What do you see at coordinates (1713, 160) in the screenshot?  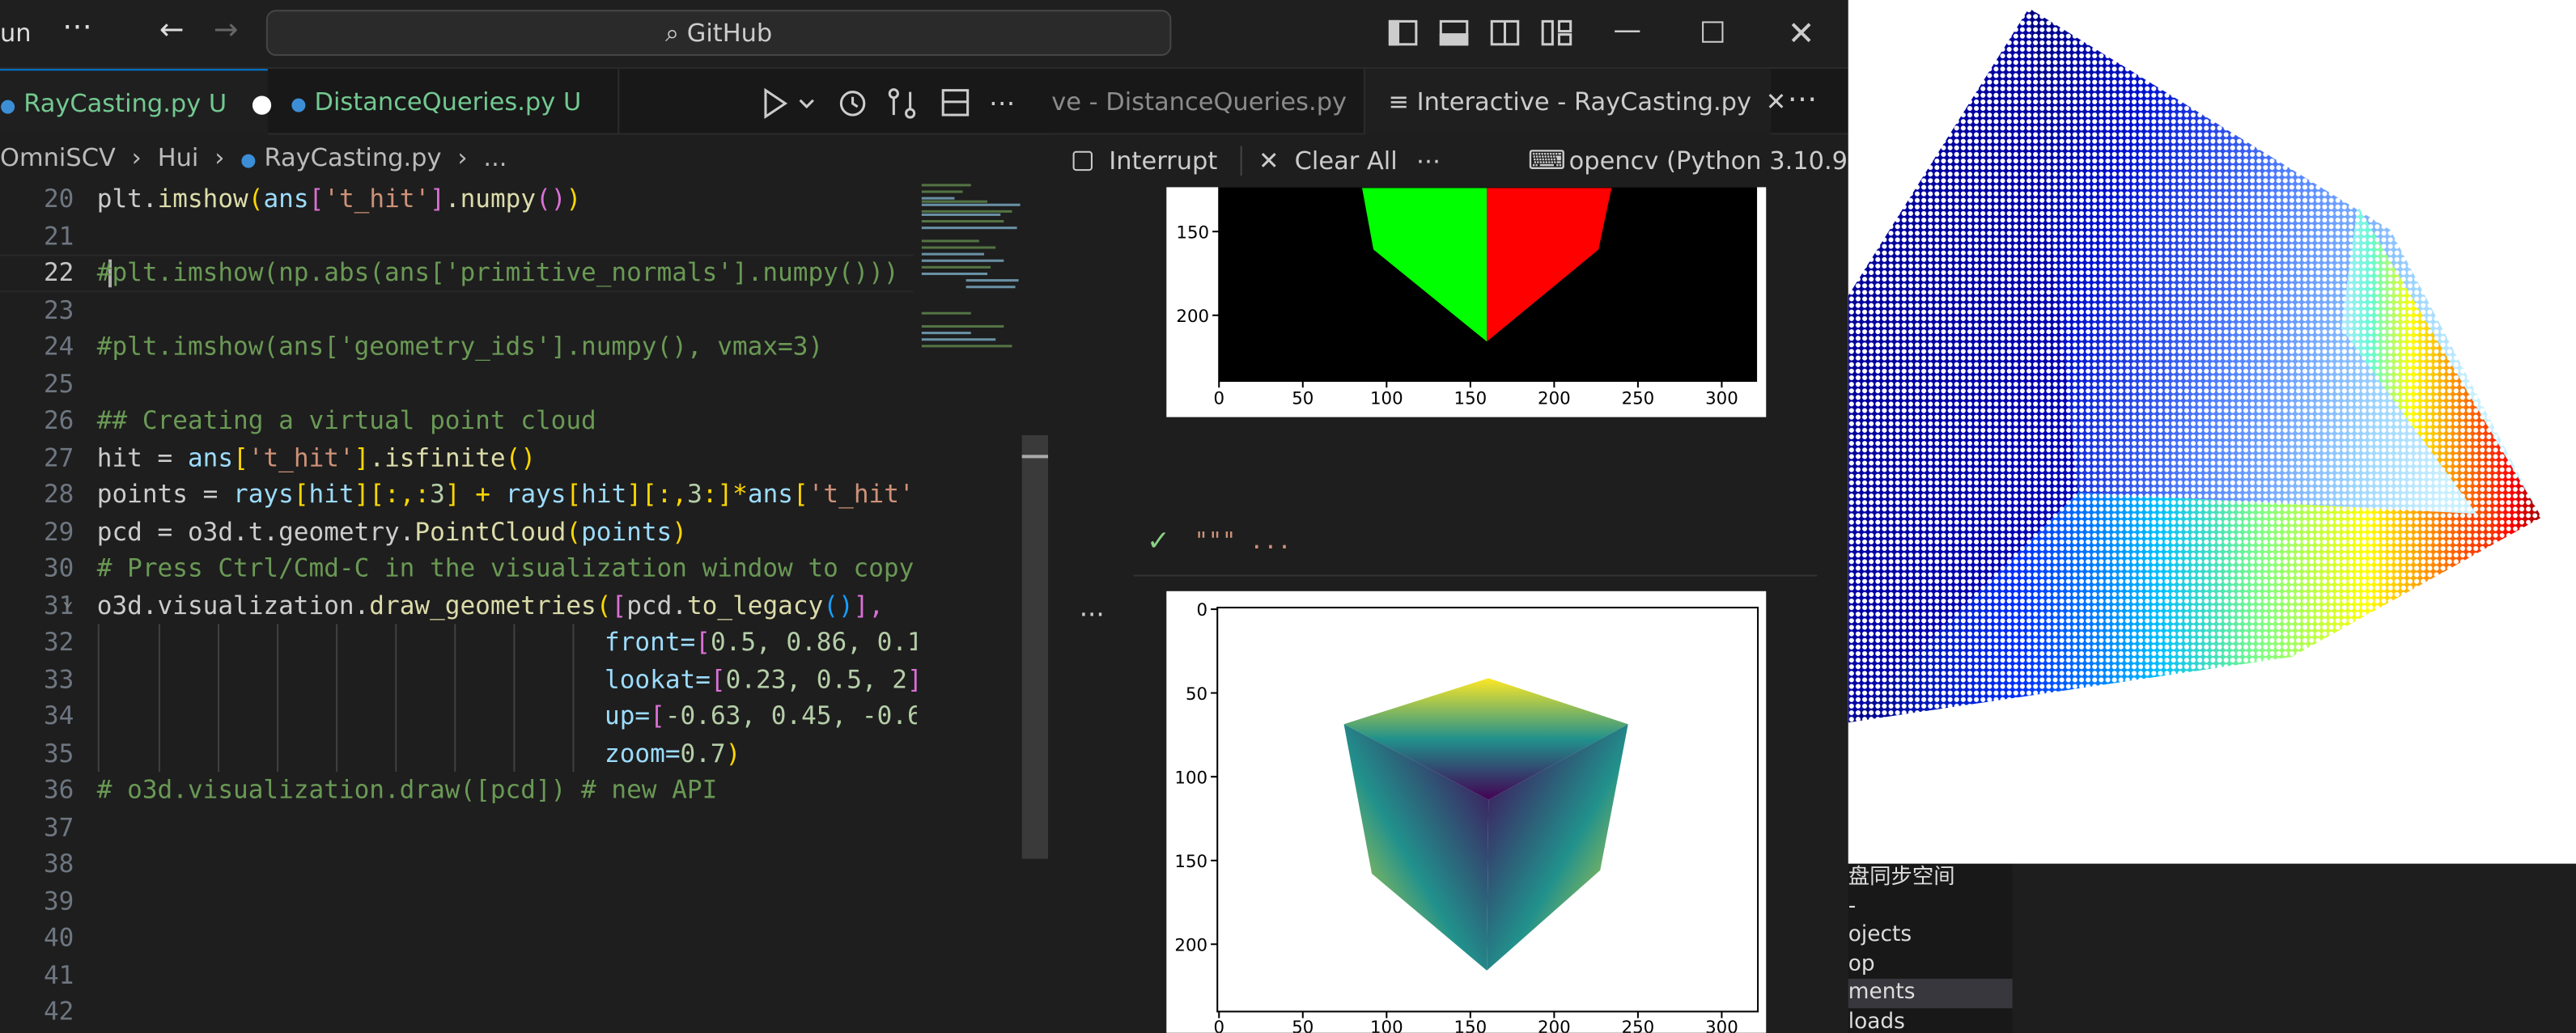 I see `kernel-picker: opencv (Python 3.10.9)` at bounding box center [1713, 160].